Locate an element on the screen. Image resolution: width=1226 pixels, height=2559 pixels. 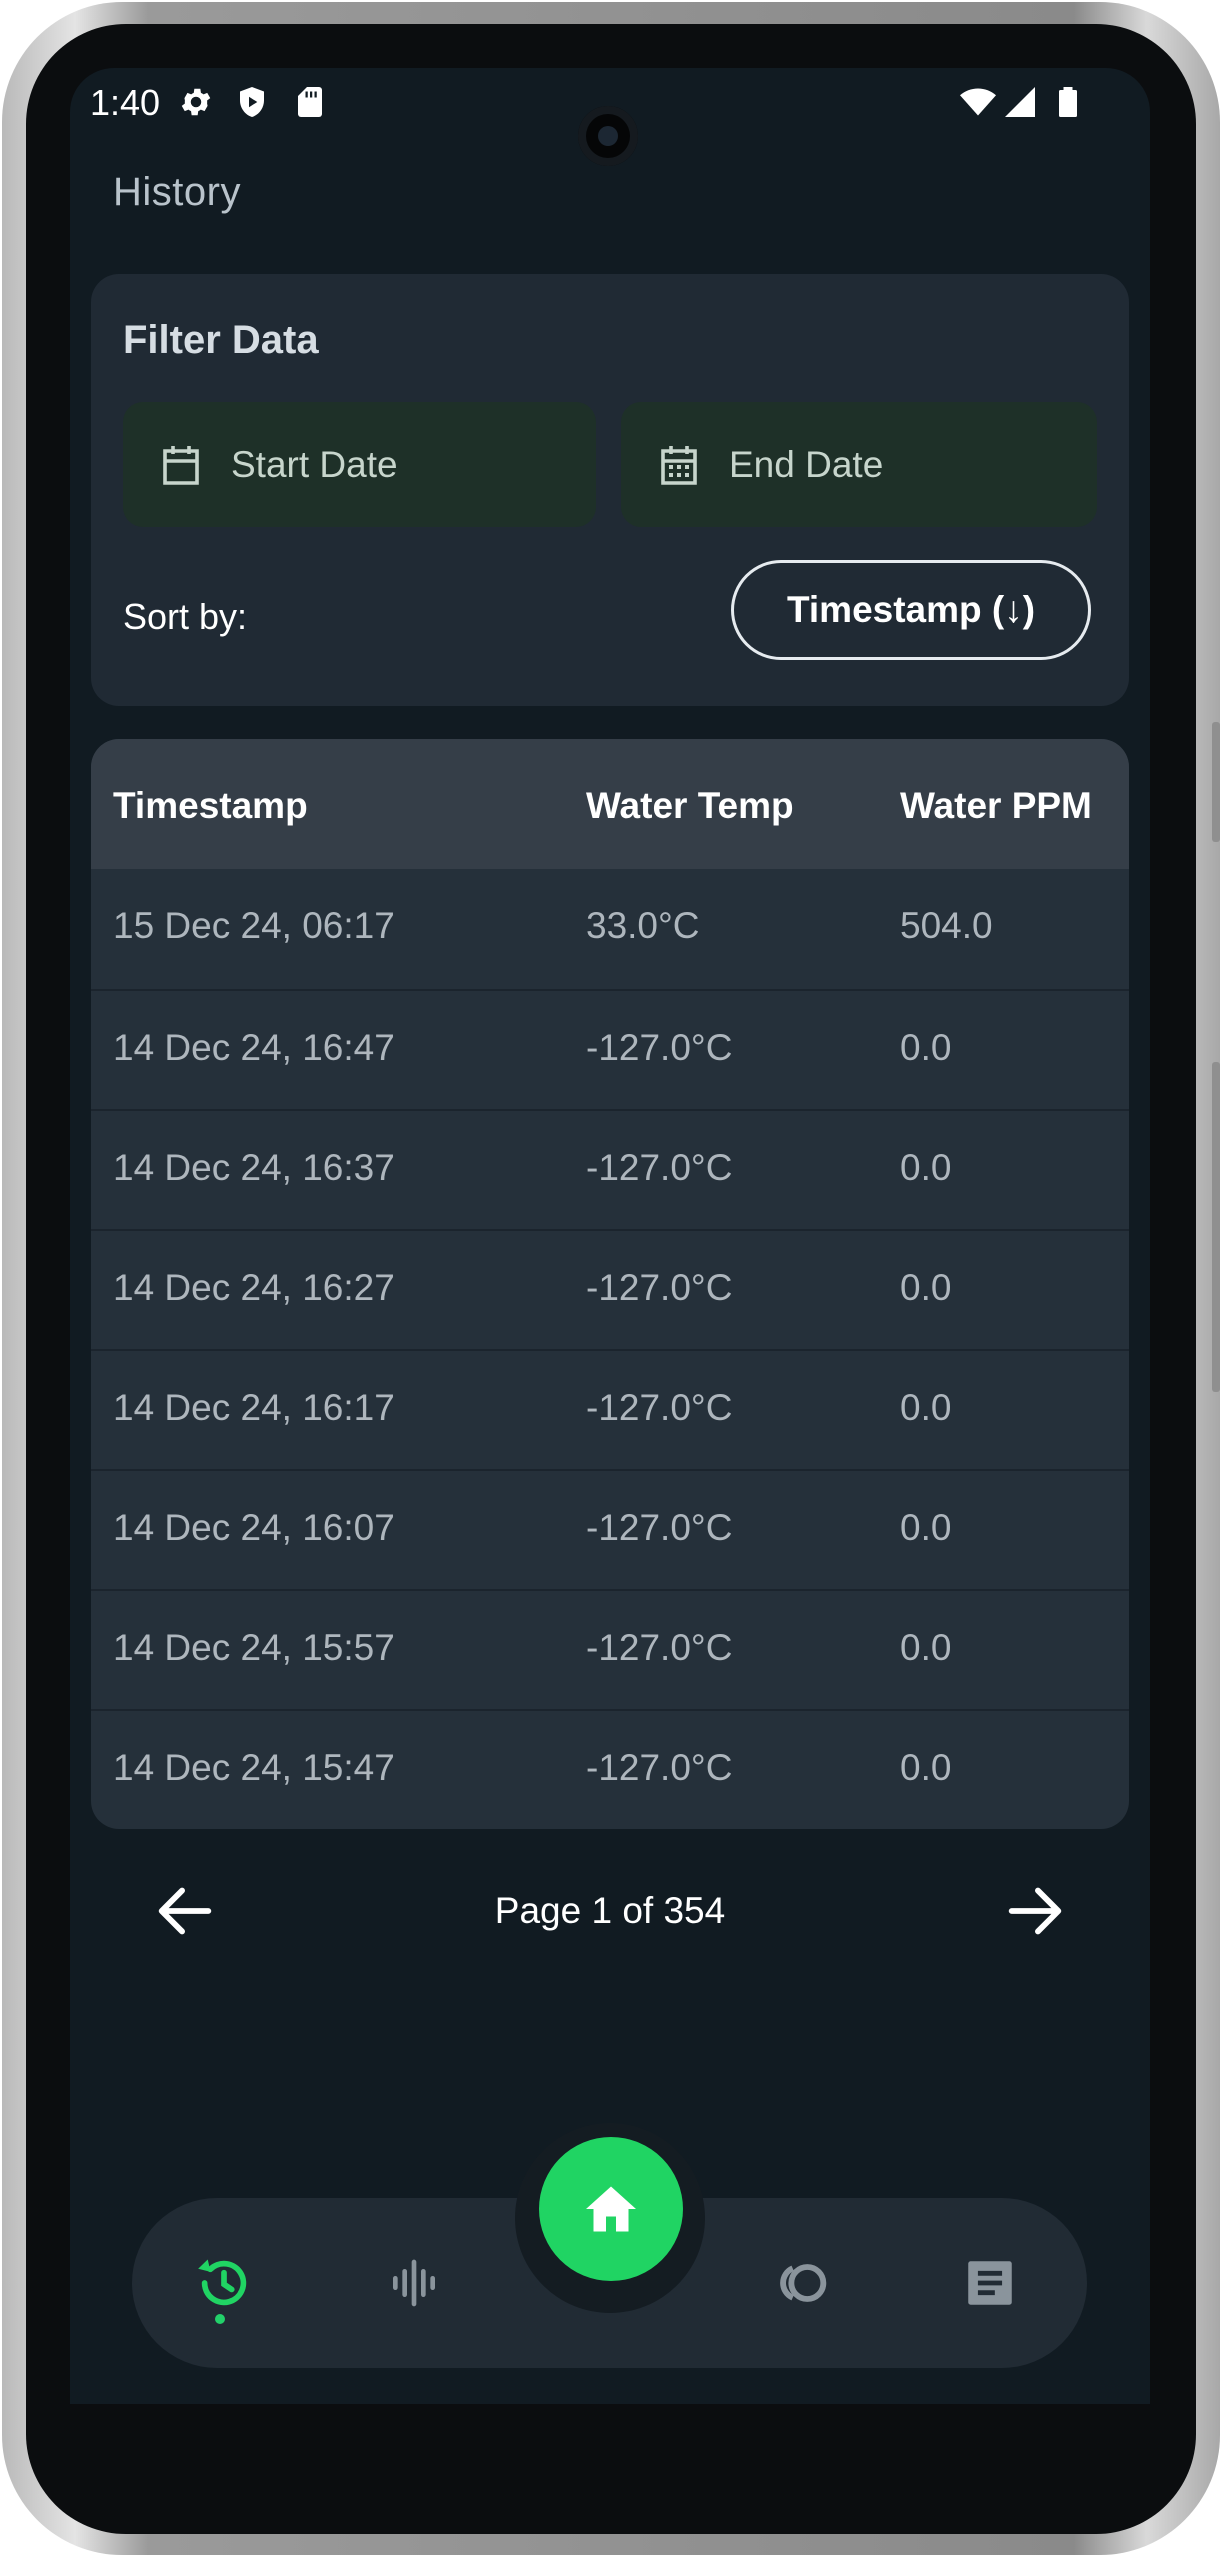
home-button is located at coordinates (611, 2209).